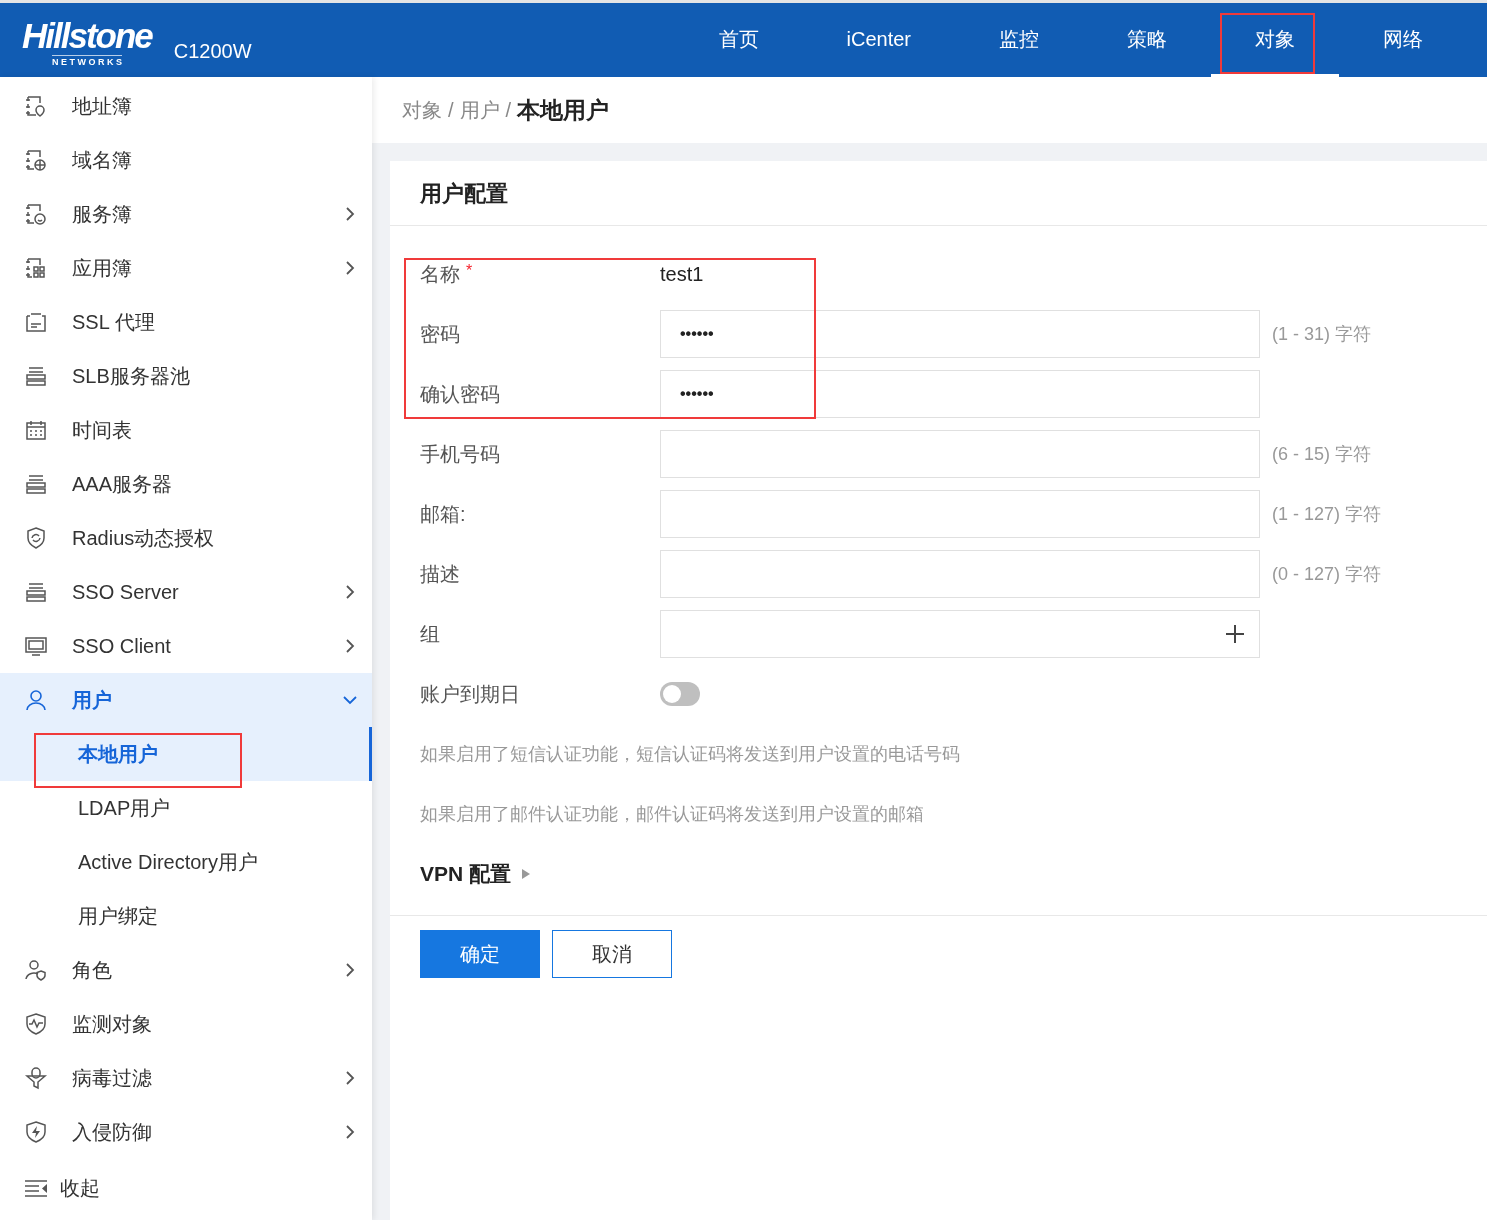 The height and width of the screenshot is (1220, 1487). What do you see at coordinates (612, 954) in the screenshot?
I see `cancel-button: 取消` at bounding box center [612, 954].